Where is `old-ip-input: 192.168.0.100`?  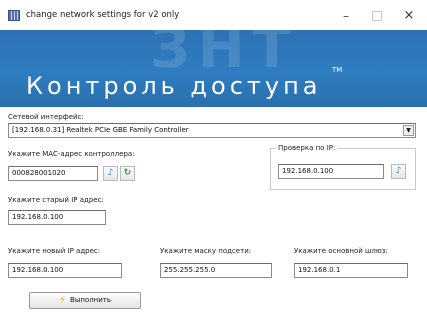 old-ip-input: 192.168.0.100 is located at coordinates (57, 217).